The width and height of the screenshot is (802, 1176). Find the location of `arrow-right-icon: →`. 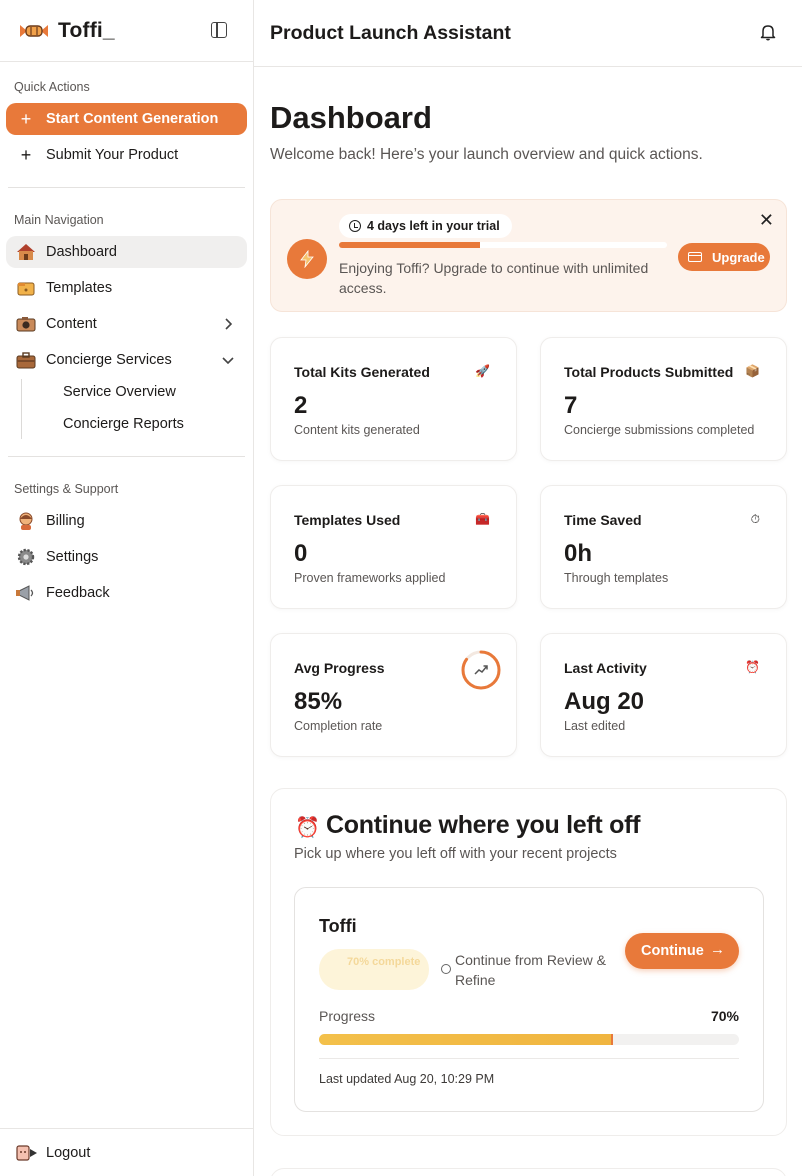

arrow-right-icon: → is located at coordinates (717, 949).